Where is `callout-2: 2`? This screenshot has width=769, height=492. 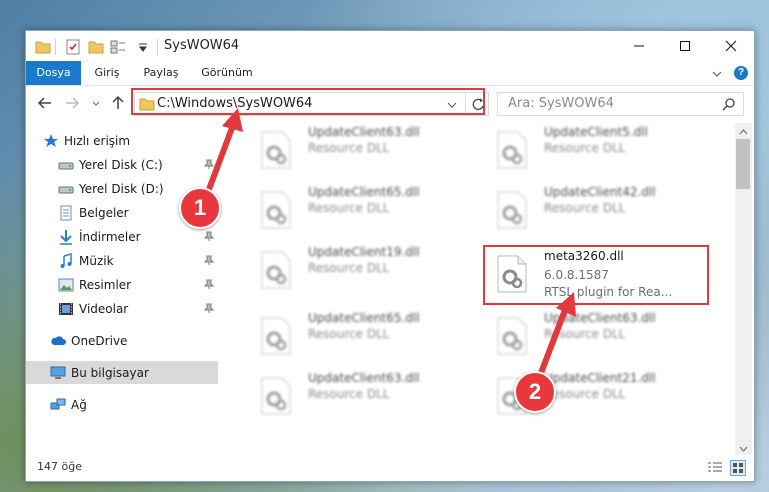 callout-2: 2 is located at coordinates (535, 392).